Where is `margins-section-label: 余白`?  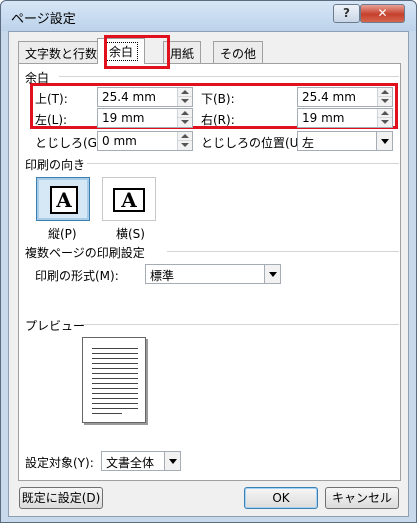 margins-section-label: 余白 is located at coordinates (37, 78).